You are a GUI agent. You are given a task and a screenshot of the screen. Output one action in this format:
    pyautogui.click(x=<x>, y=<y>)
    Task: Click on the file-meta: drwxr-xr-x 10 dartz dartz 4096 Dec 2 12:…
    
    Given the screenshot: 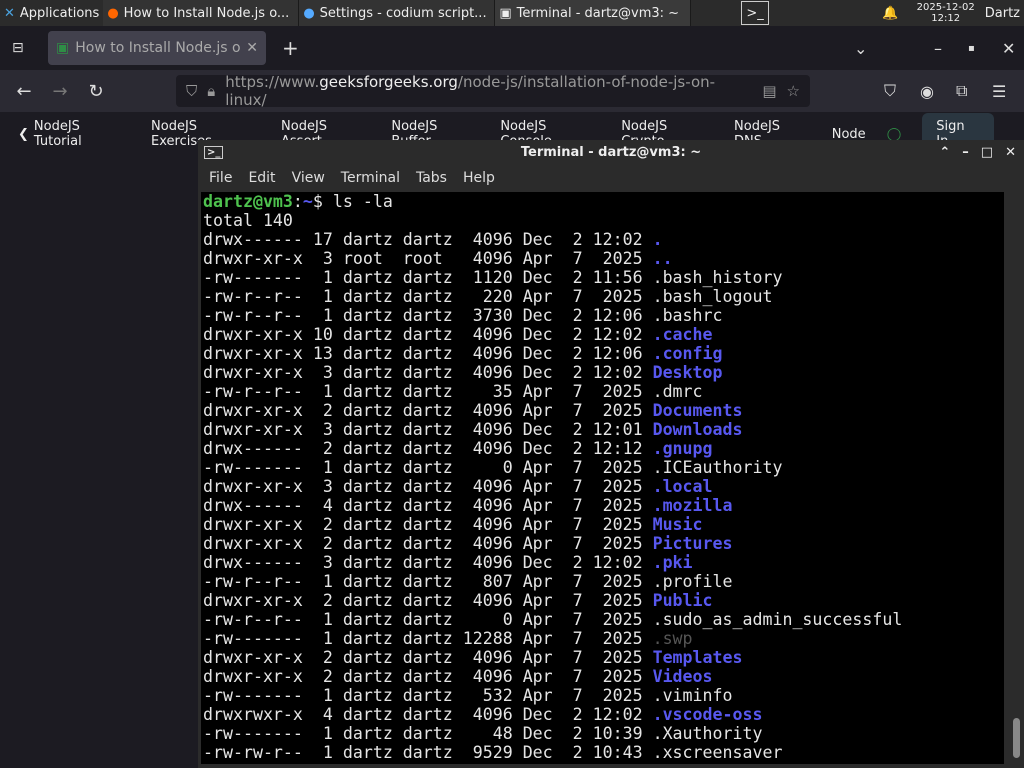 What is the action you would take?
    pyautogui.click(x=428, y=334)
    